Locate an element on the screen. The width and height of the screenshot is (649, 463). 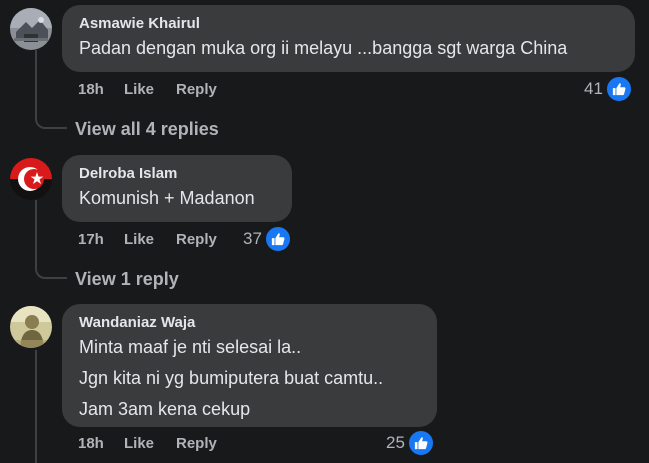
avatar-asmawie-khairul is located at coordinates (31, 29).